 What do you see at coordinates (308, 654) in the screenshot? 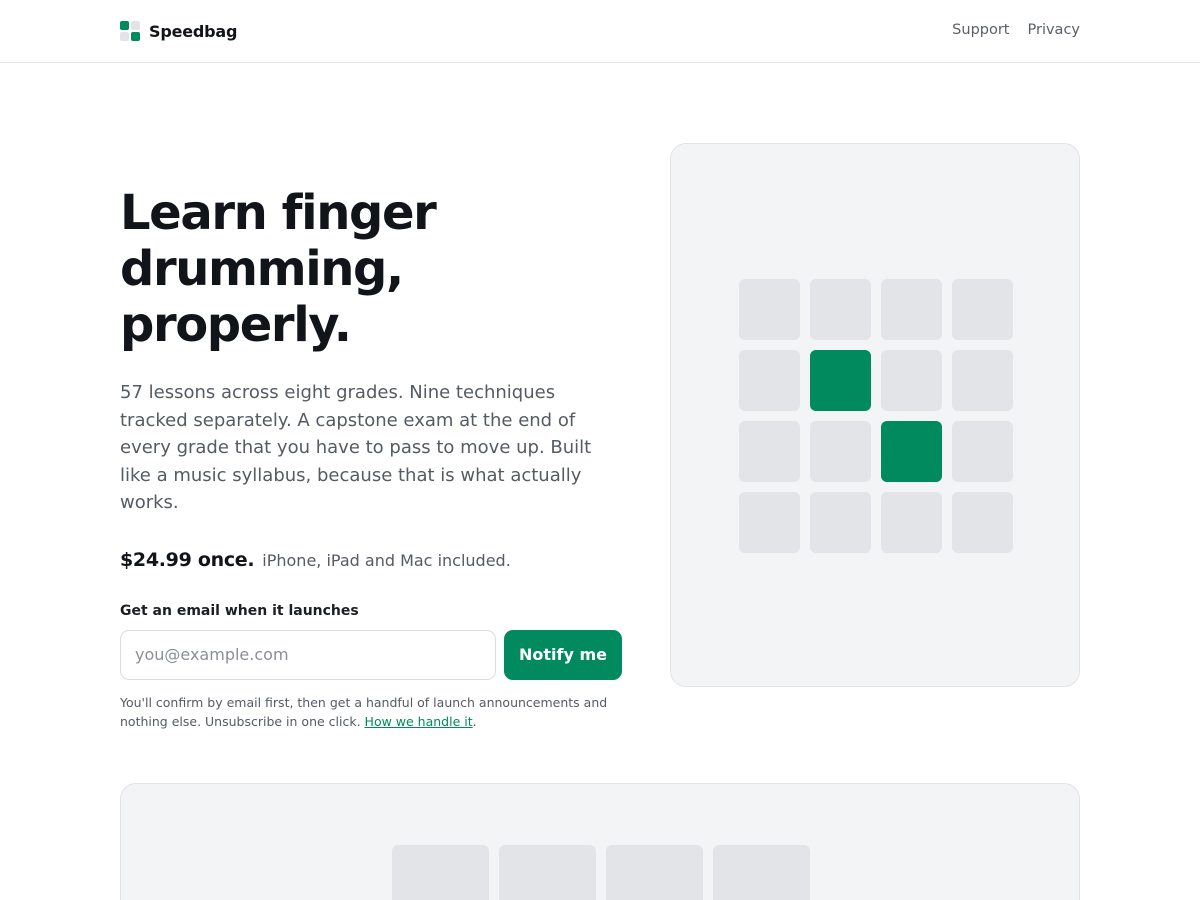
I see `email-input` at bounding box center [308, 654].